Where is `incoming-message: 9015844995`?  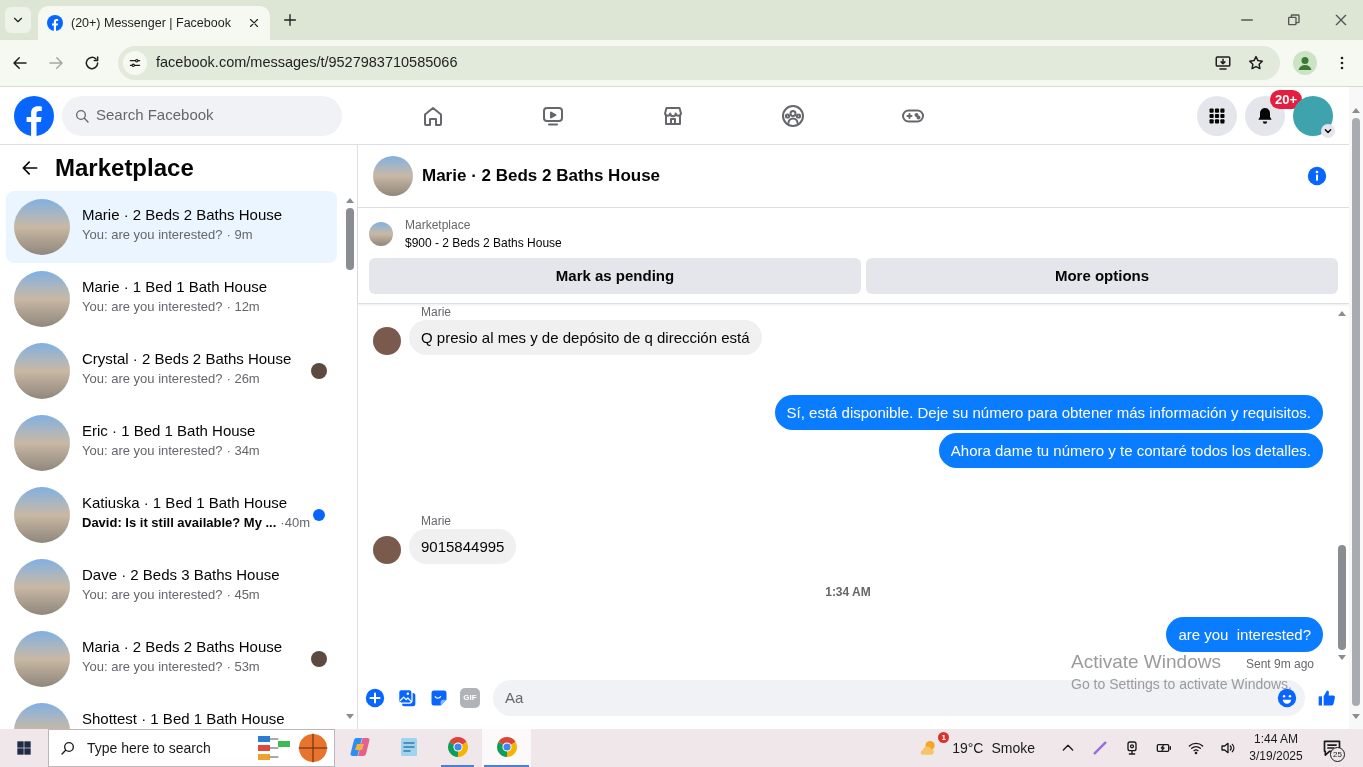
incoming-message: 9015844995 is located at coordinates (463, 546).